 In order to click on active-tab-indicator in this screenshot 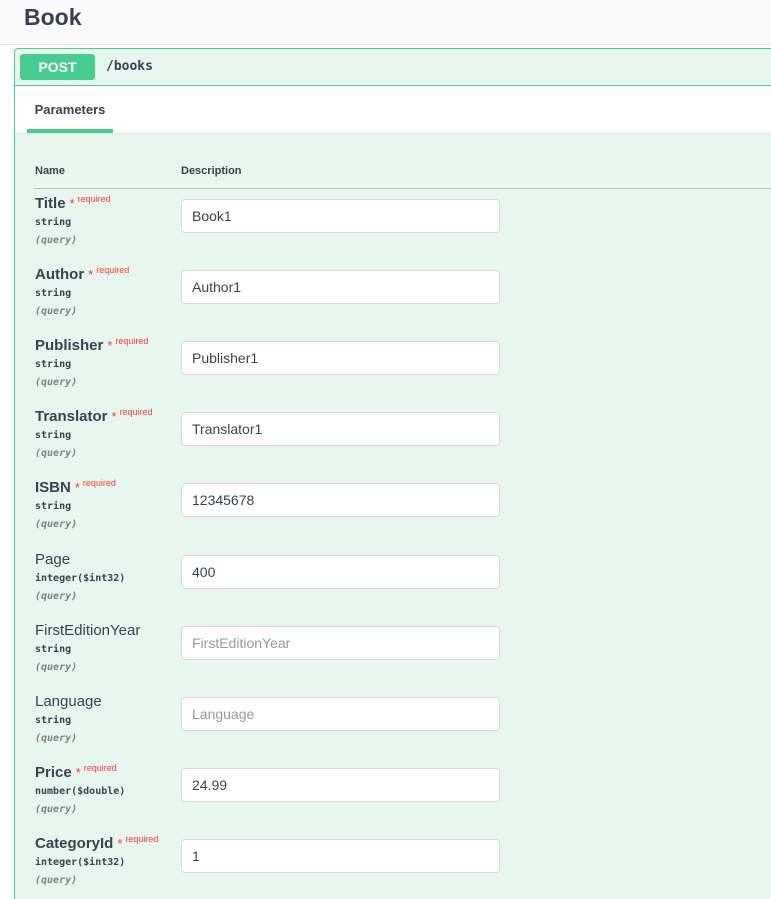, I will do `click(70, 131)`.